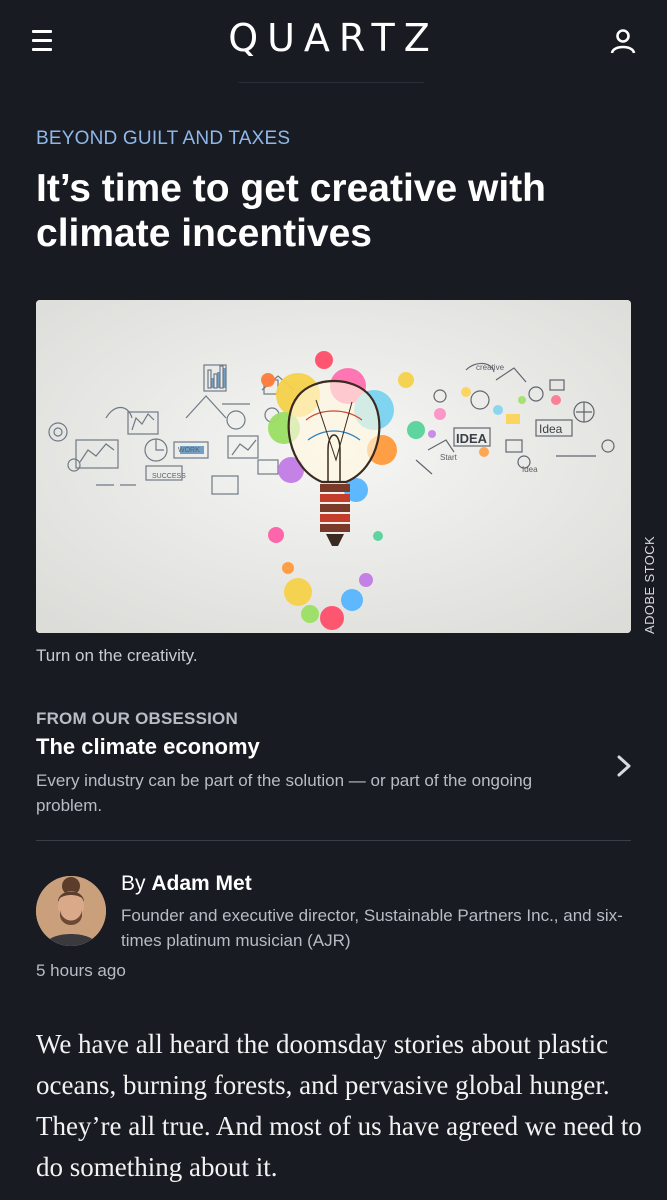 Image resolution: width=667 pixels, height=1200 pixels. Describe the element at coordinates (169, 476) in the screenshot. I see `doodle-success-label: SUCCESS` at that location.